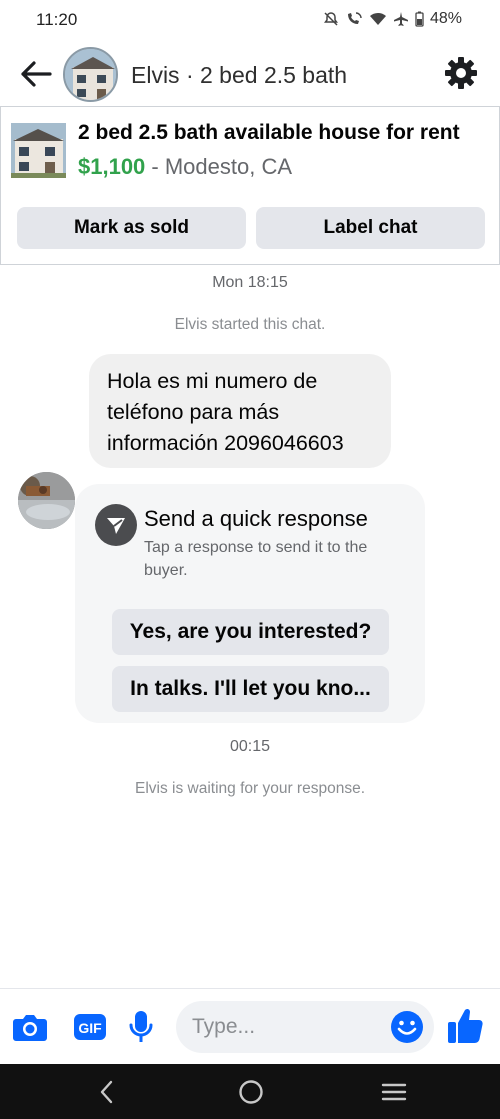 The width and height of the screenshot is (500, 1119). I want to click on mark-as-sold-button: Mark as sold, so click(131, 228).